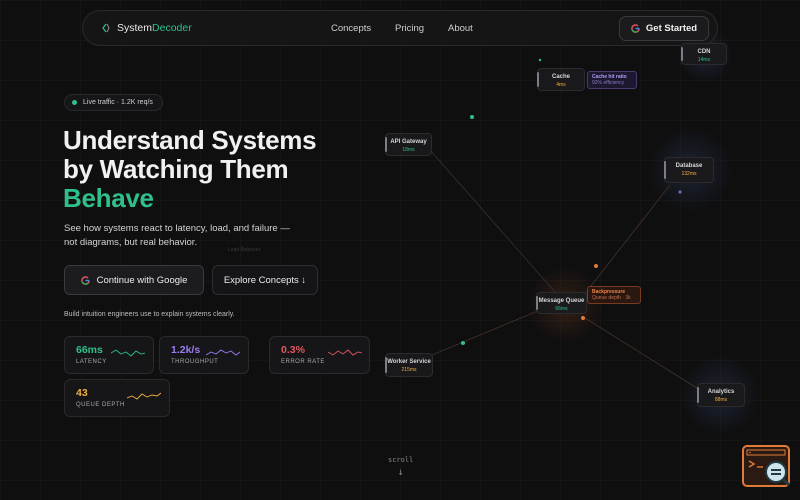 The width and height of the screenshot is (800, 500). Describe the element at coordinates (351, 28) in the screenshot. I see `nav-link-concepts: Concepts` at that location.